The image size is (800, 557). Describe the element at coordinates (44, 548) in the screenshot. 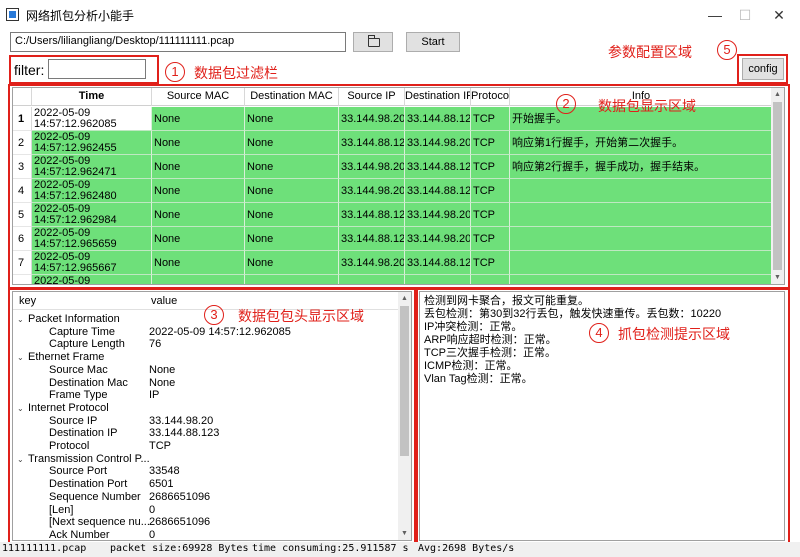

I see `status-file: 111111111.pcap` at that location.